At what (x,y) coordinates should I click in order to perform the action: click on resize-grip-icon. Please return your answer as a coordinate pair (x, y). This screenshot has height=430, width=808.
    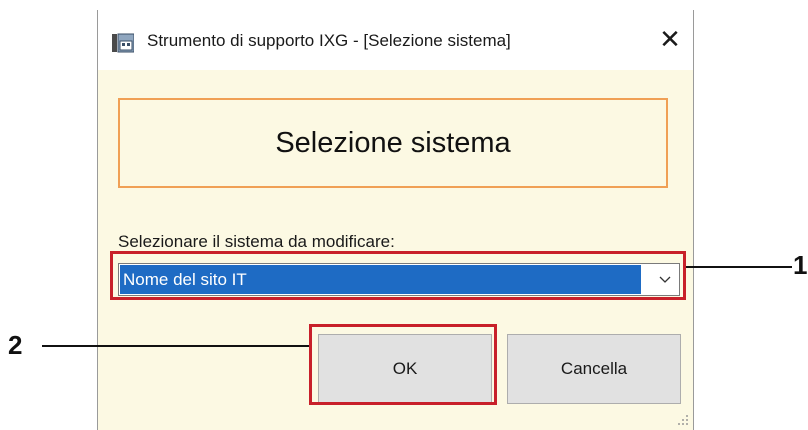
    Looking at the image, I should click on (683, 420).